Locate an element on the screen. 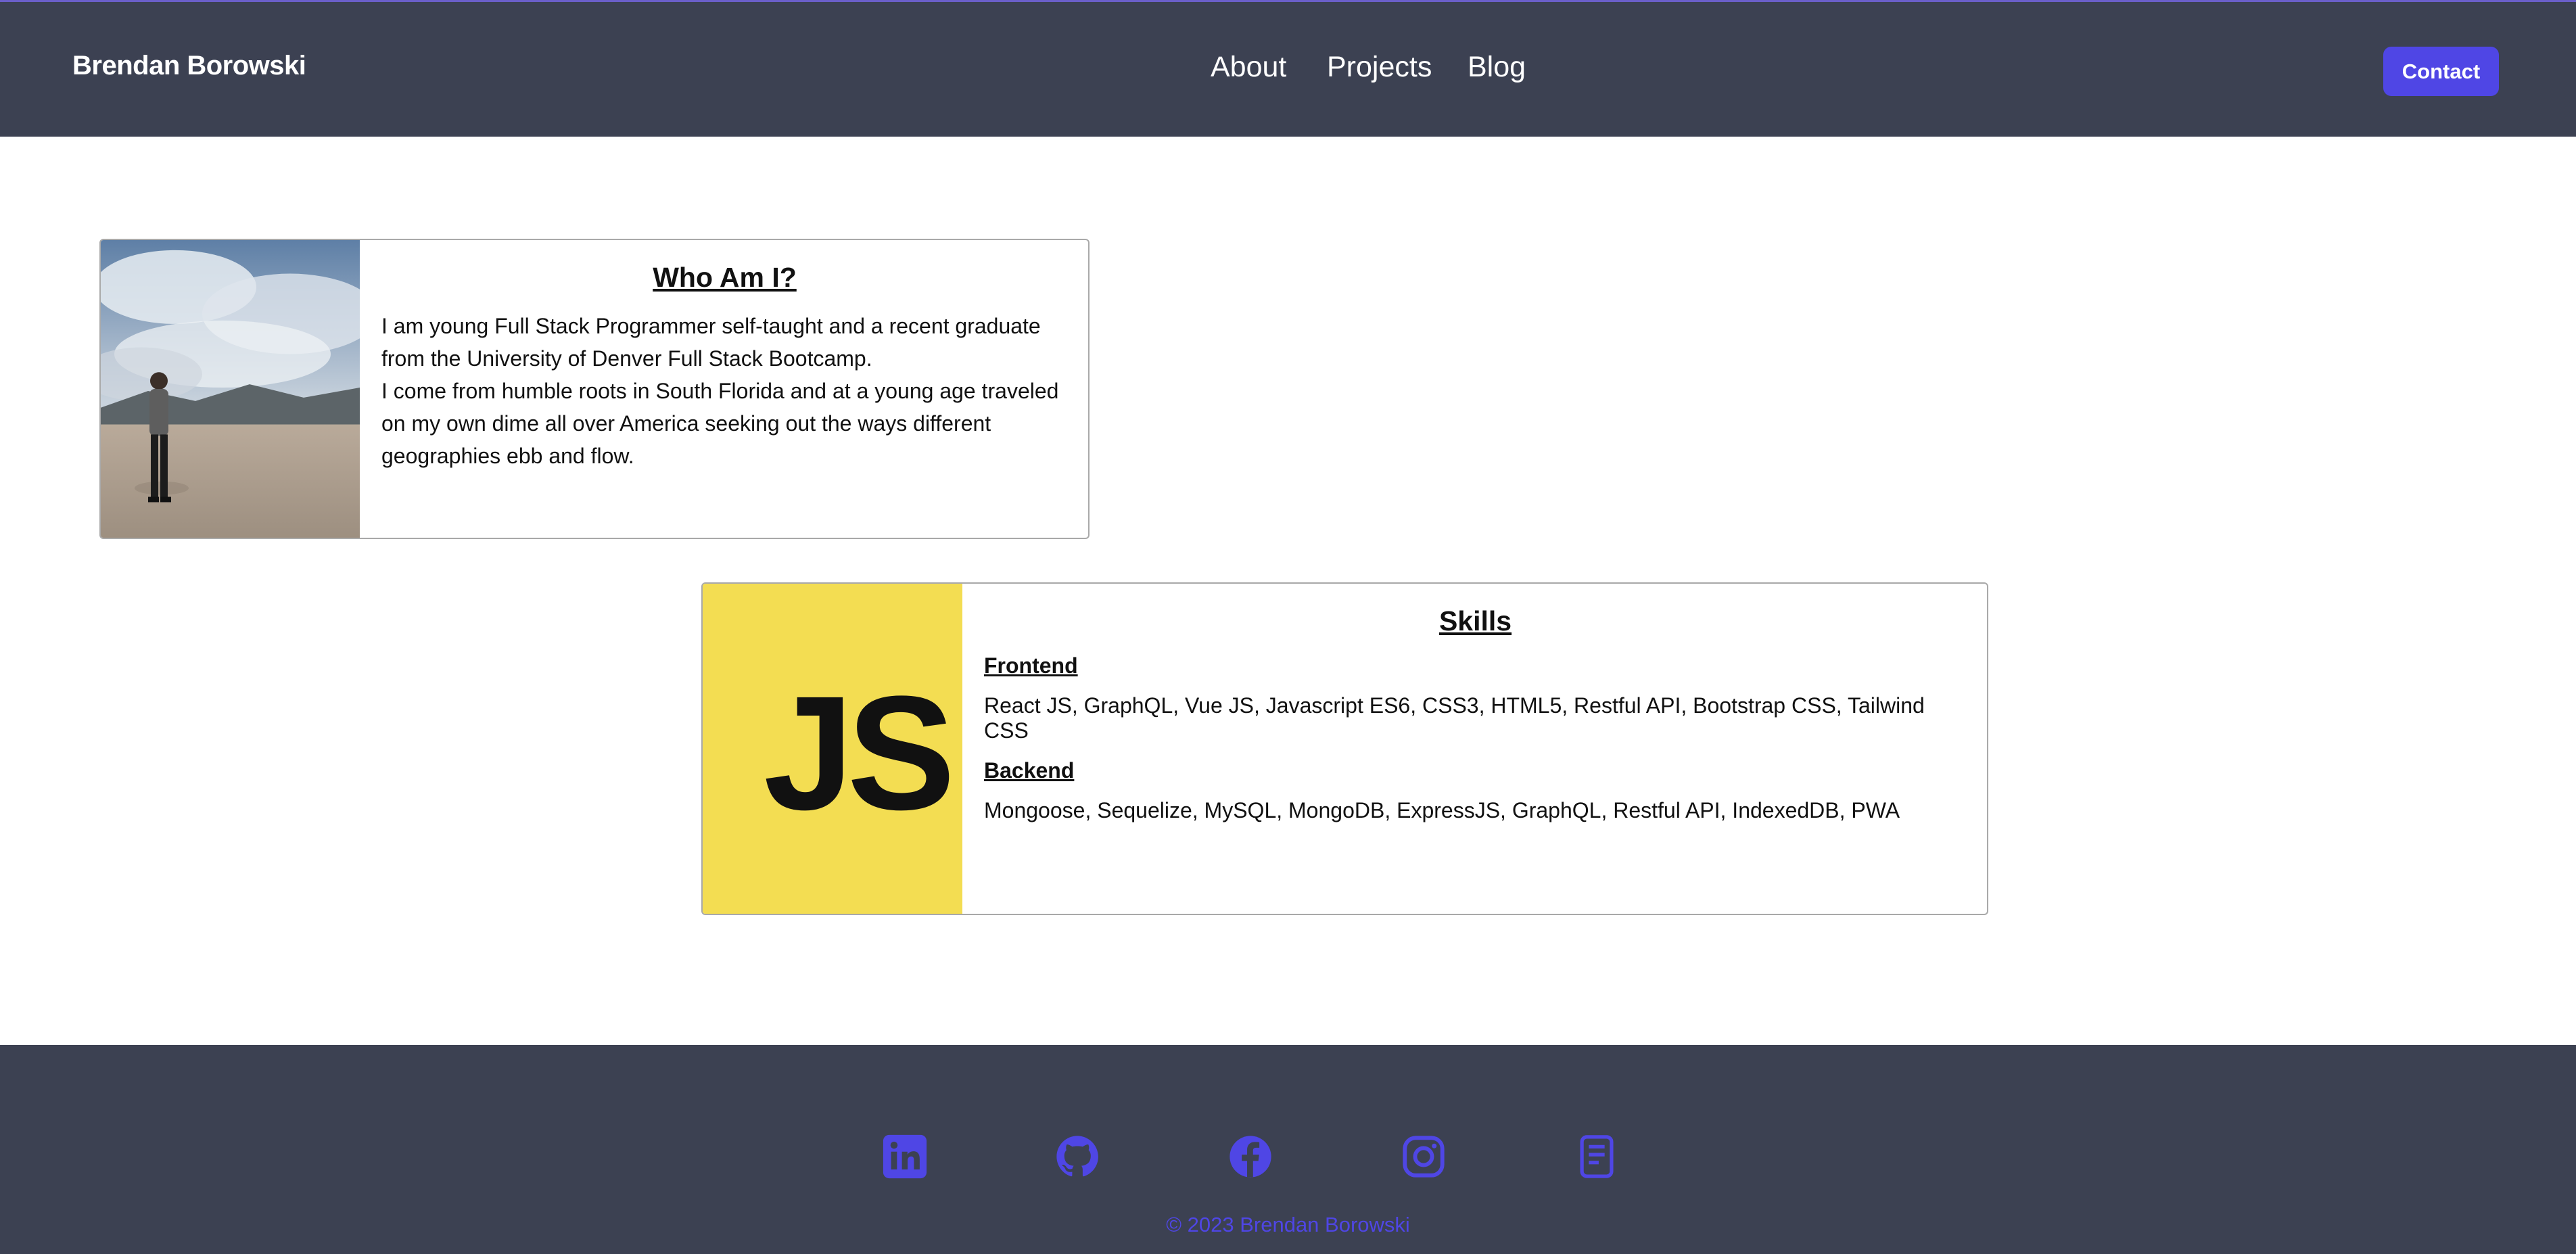 This screenshot has width=2576, height=1254. contact-button: Contact is located at coordinates (2441, 71).